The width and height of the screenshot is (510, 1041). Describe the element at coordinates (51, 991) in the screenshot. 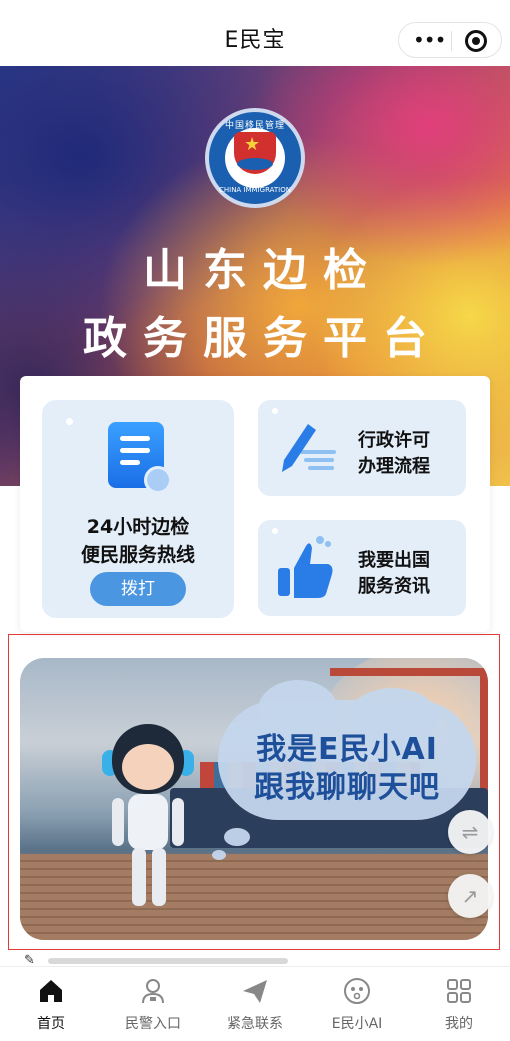

I see `home-icon` at that location.